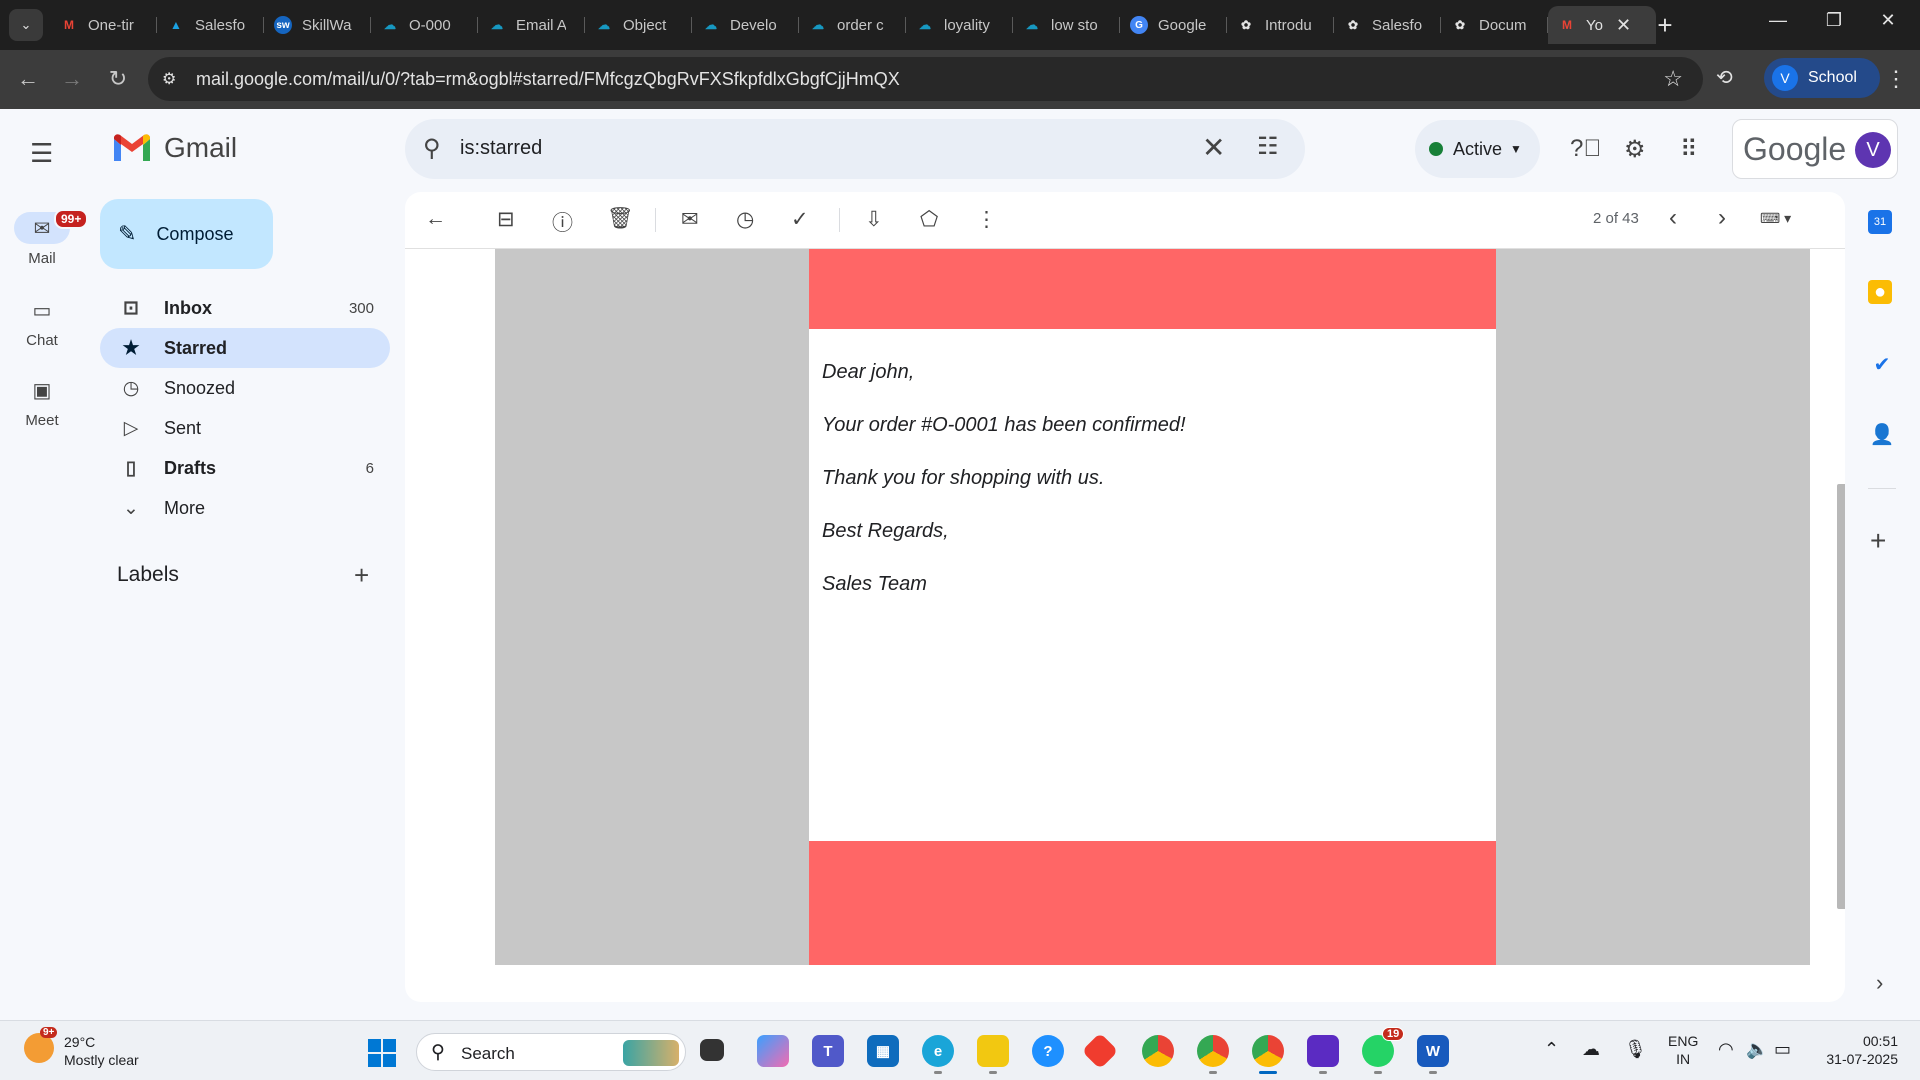  What do you see at coordinates (245, 428) in the screenshot?
I see `folder-sent: ▷ Sent` at bounding box center [245, 428].